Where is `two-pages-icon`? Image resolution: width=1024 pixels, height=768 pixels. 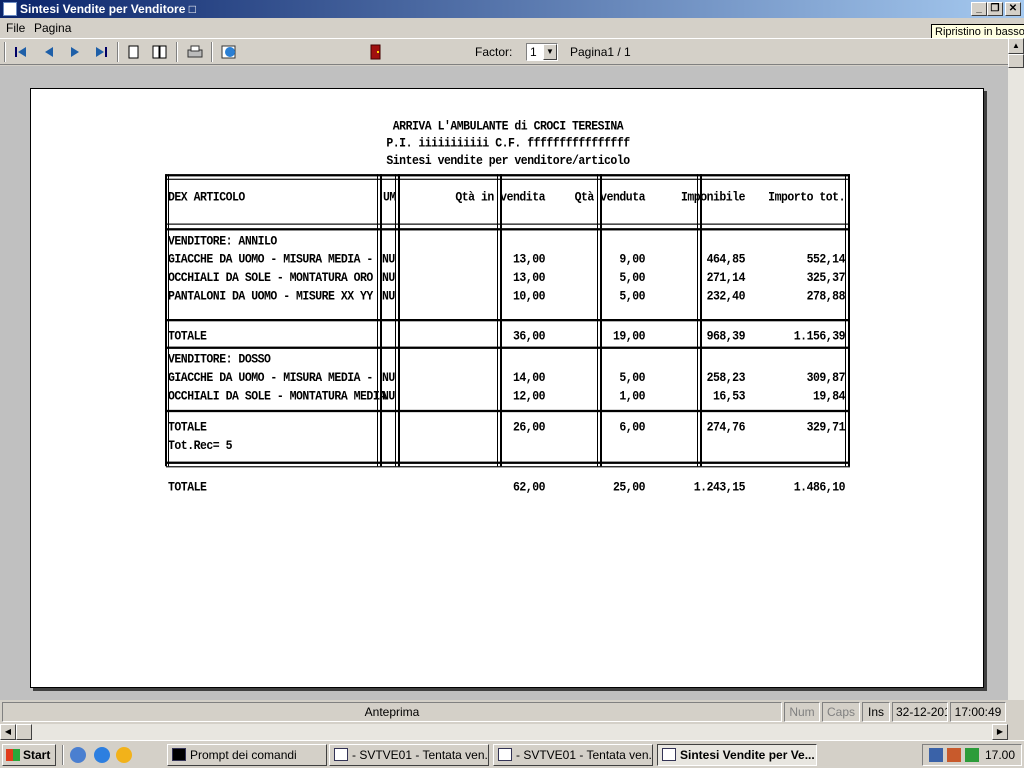
two-pages-icon is located at coordinates (160, 52).